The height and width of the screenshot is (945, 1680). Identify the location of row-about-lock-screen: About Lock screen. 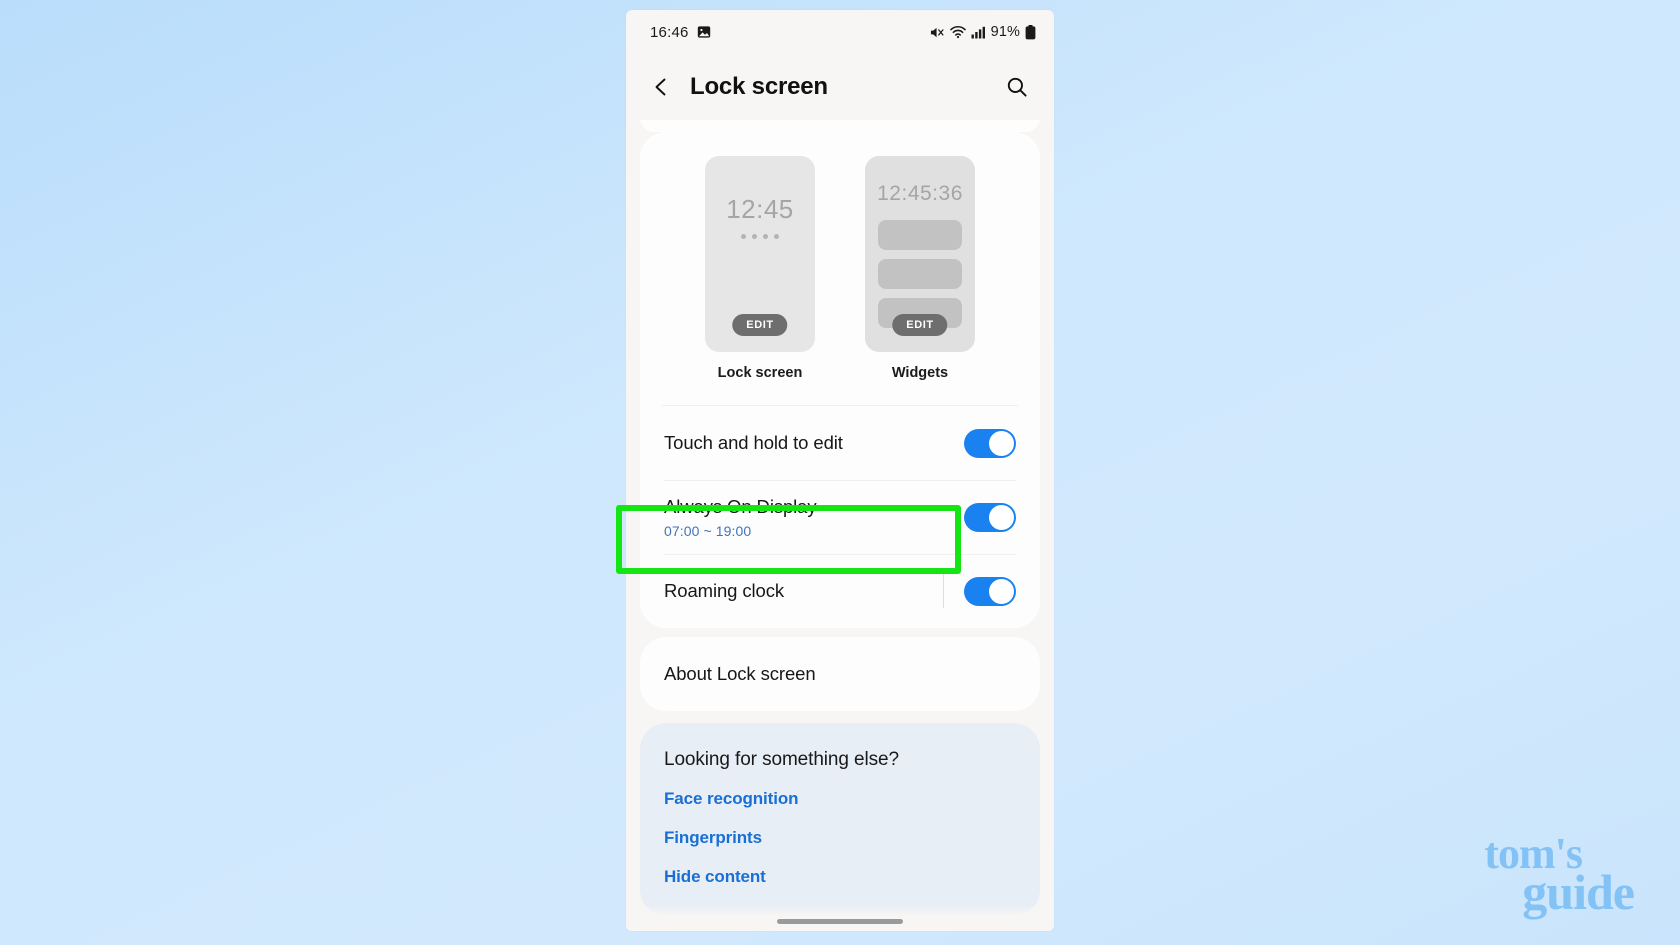
(840, 674).